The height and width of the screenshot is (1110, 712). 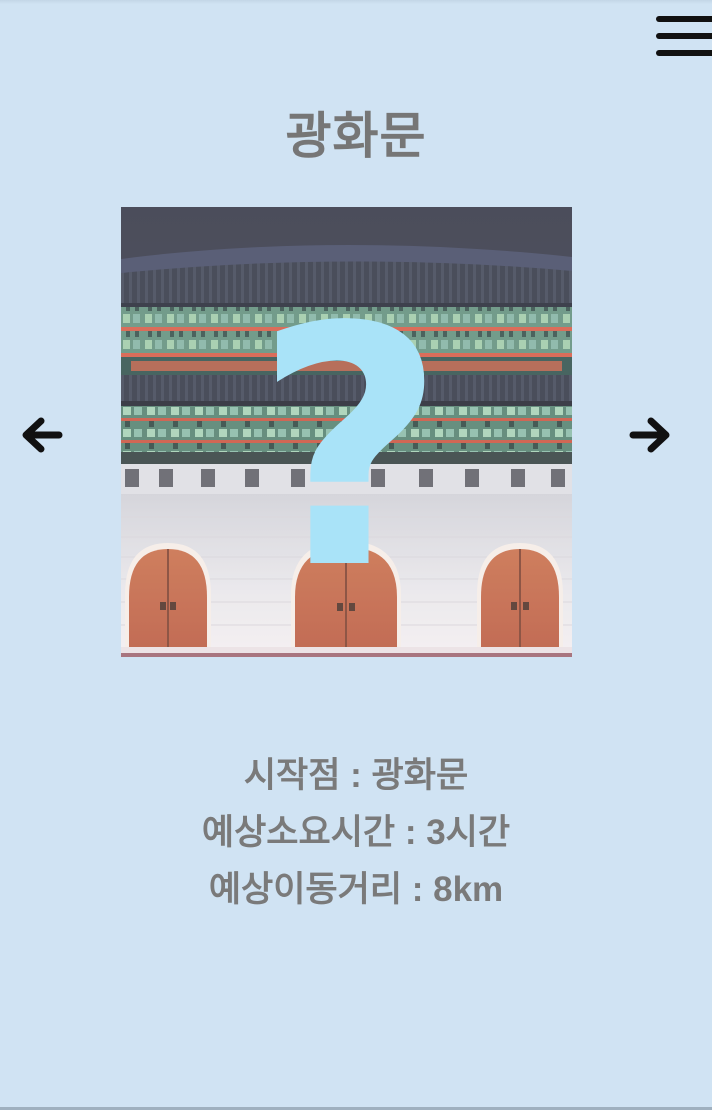 What do you see at coordinates (651, 435) in the screenshot?
I see `arrow-right-icon` at bounding box center [651, 435].